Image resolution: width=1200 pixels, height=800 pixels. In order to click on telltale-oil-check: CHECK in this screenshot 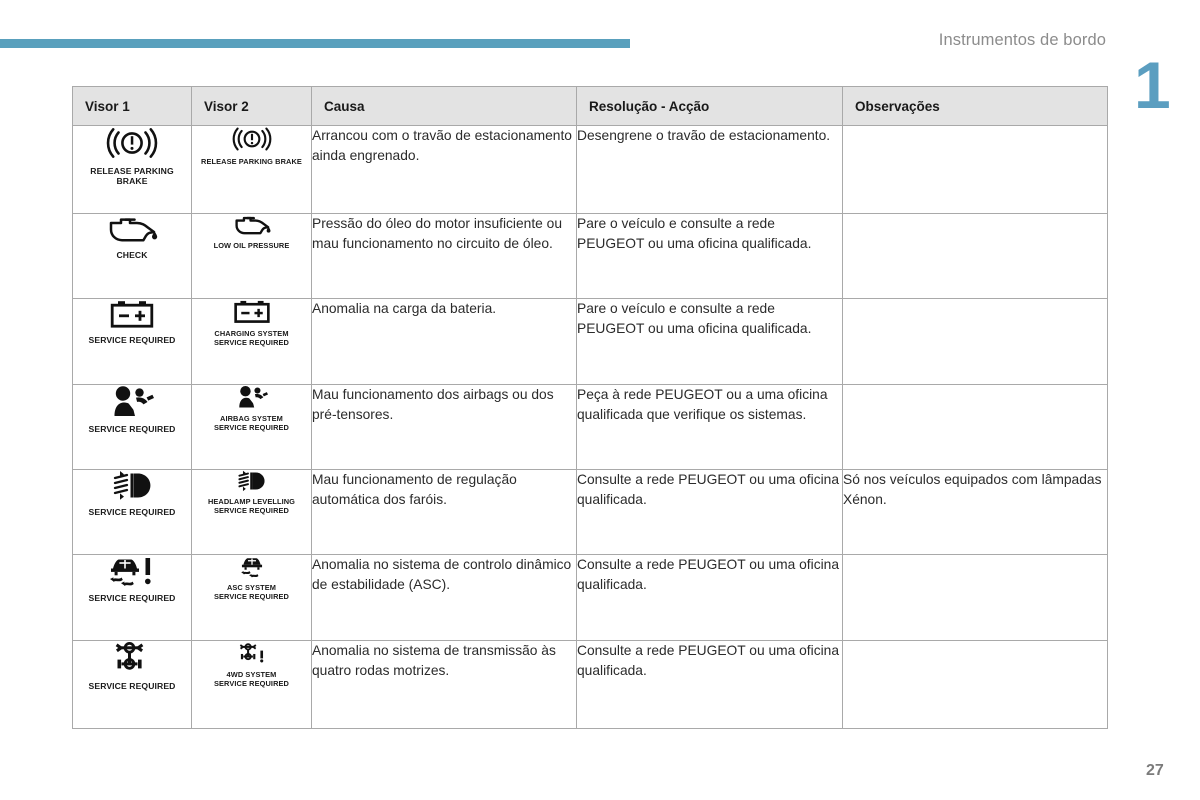, I will do `click(132, 237)`.